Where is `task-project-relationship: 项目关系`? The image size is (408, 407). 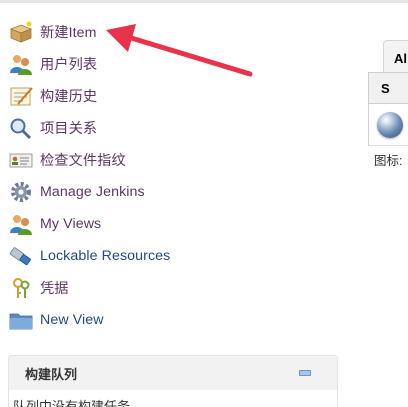
task-project-relationship: 项目关系 is located at coordinates (173, 128).